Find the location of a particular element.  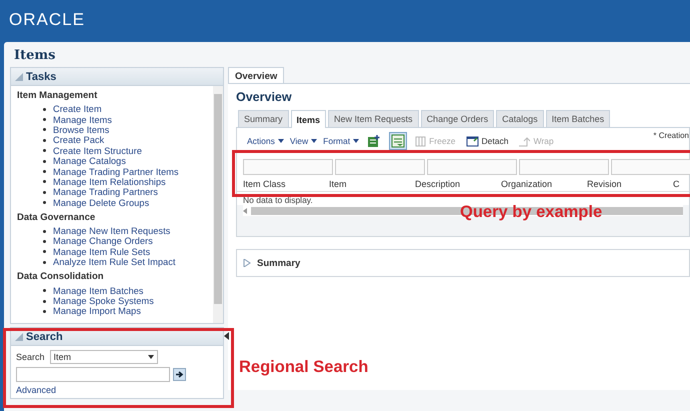

task-link: Create Item is located at coordinates (77, 109).